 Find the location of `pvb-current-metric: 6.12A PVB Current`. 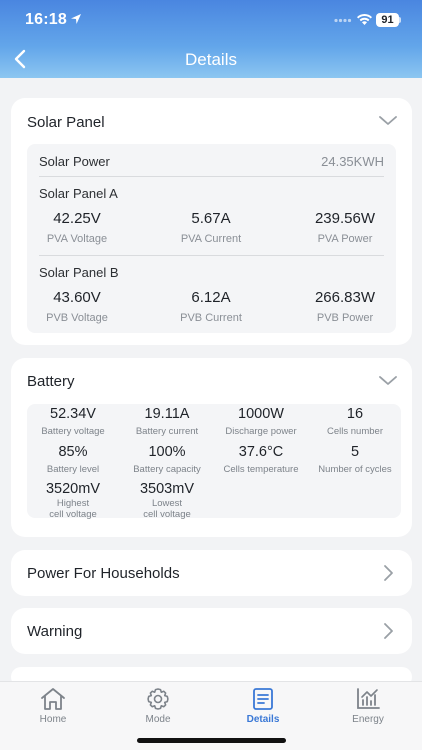

pvb-current-metric: 6.12A PVB Current is located at coordinates (211, 306).